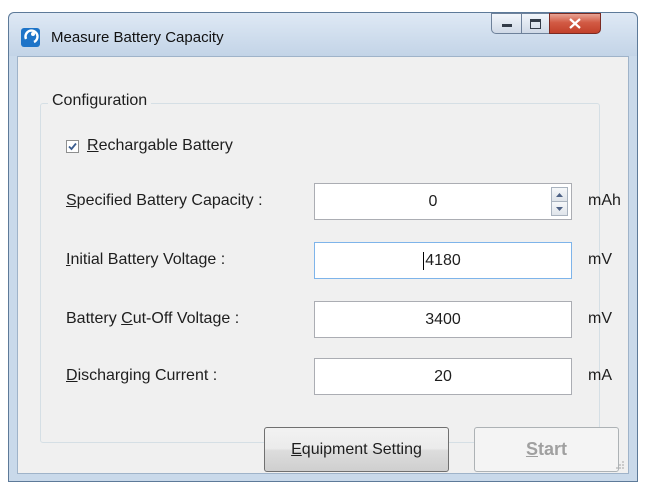 This screenshot has height=487, width=646. I want to click on capacity-unit: mAh, so click(604, 200).